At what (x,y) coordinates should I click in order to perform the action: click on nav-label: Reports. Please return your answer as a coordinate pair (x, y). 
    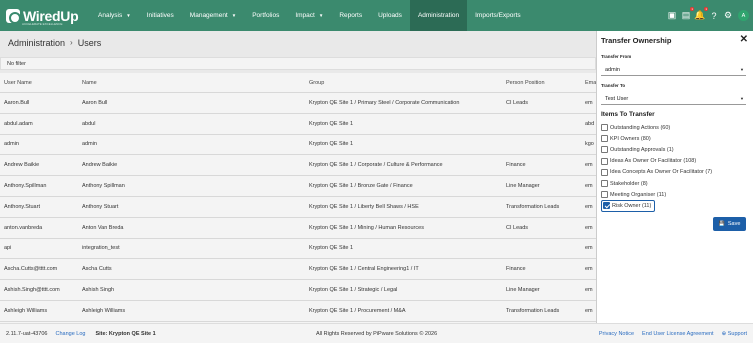
    Looking at the image, I should click on (351, 15).